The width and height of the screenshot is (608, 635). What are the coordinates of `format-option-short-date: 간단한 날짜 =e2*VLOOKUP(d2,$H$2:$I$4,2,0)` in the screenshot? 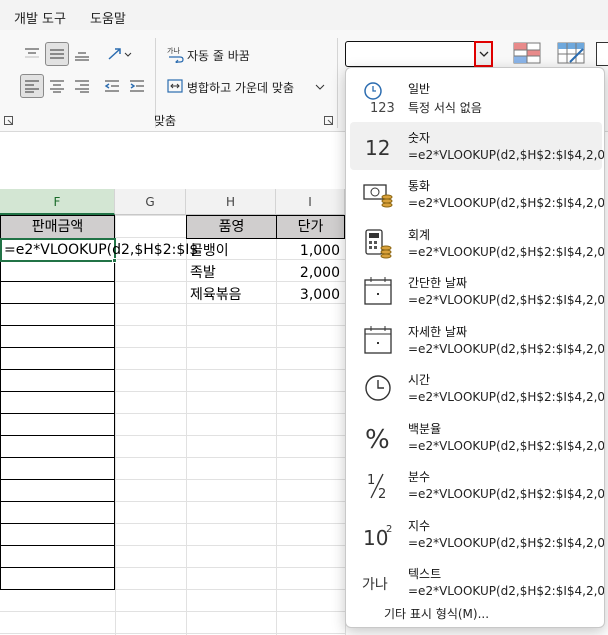 It's located at (477, 291).